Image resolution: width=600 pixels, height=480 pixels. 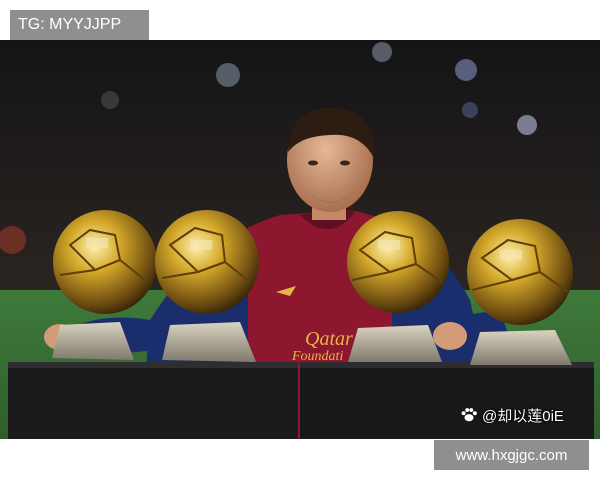 What do you see at coordinates (70, 24) in the screenshot?
I see `top-watermark-text: TG: MYYJJPP` at bounding box center [70, 24].